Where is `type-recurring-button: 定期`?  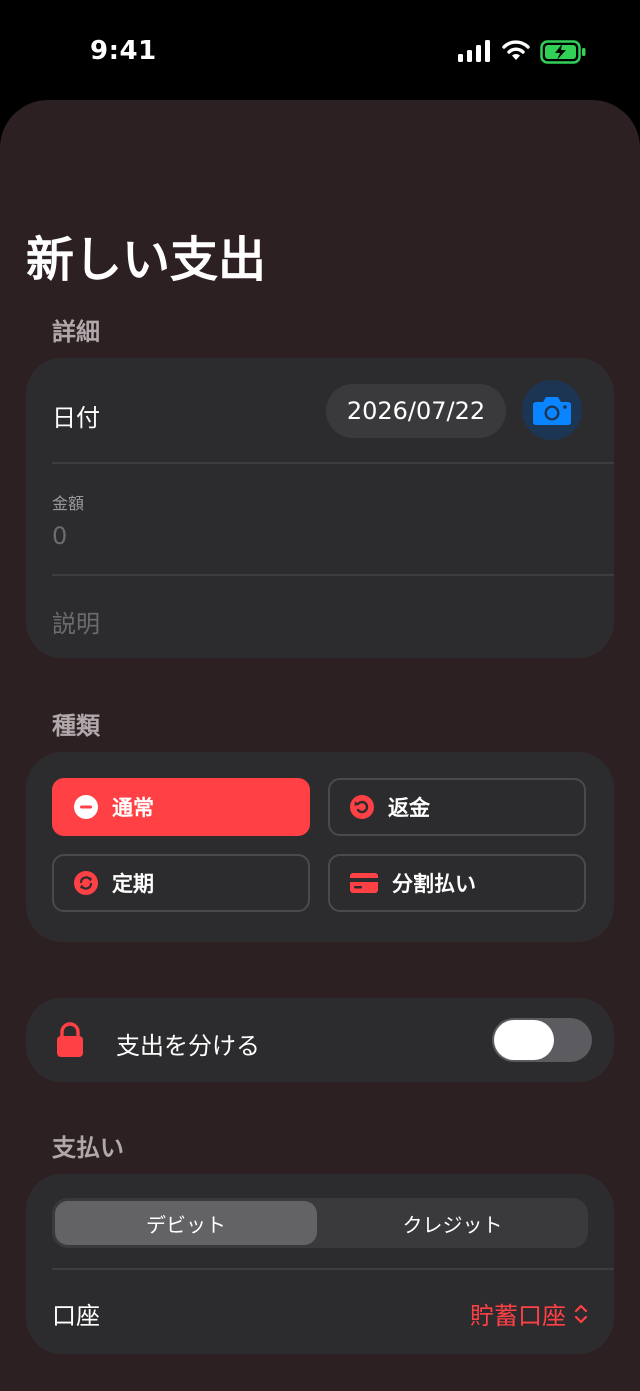 type-recurring-button: 定期 is located at coordinates (181, 883).